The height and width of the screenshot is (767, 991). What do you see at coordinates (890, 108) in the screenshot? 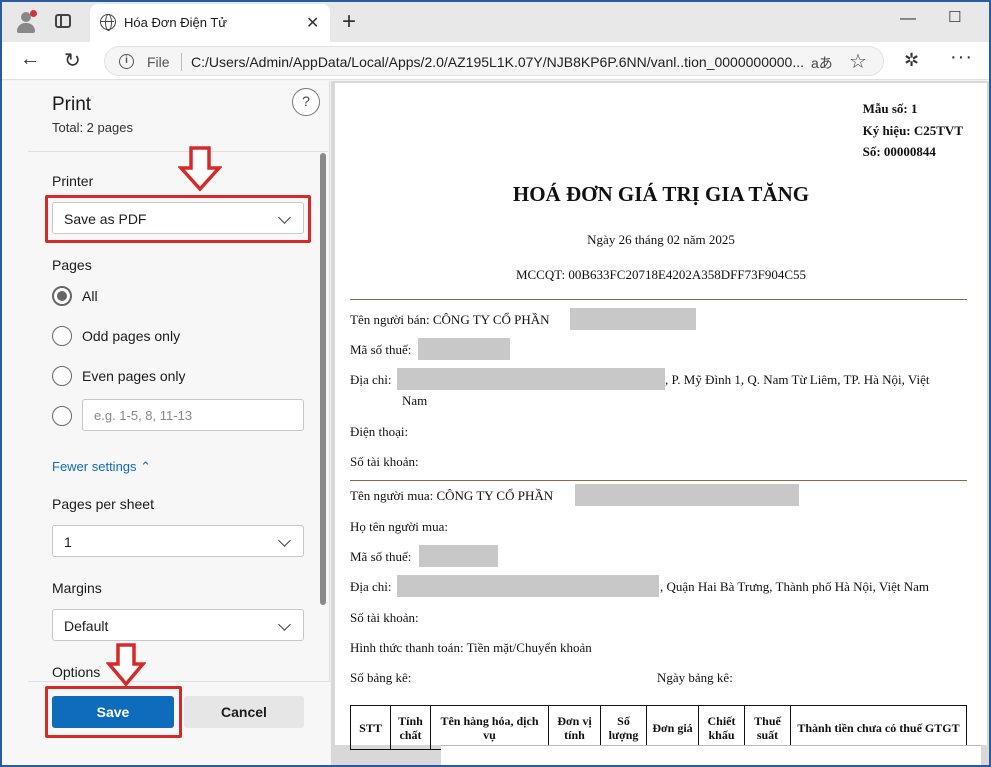
I see `mau-so: Mẫu số: 1` at bounding box center [890, 108].